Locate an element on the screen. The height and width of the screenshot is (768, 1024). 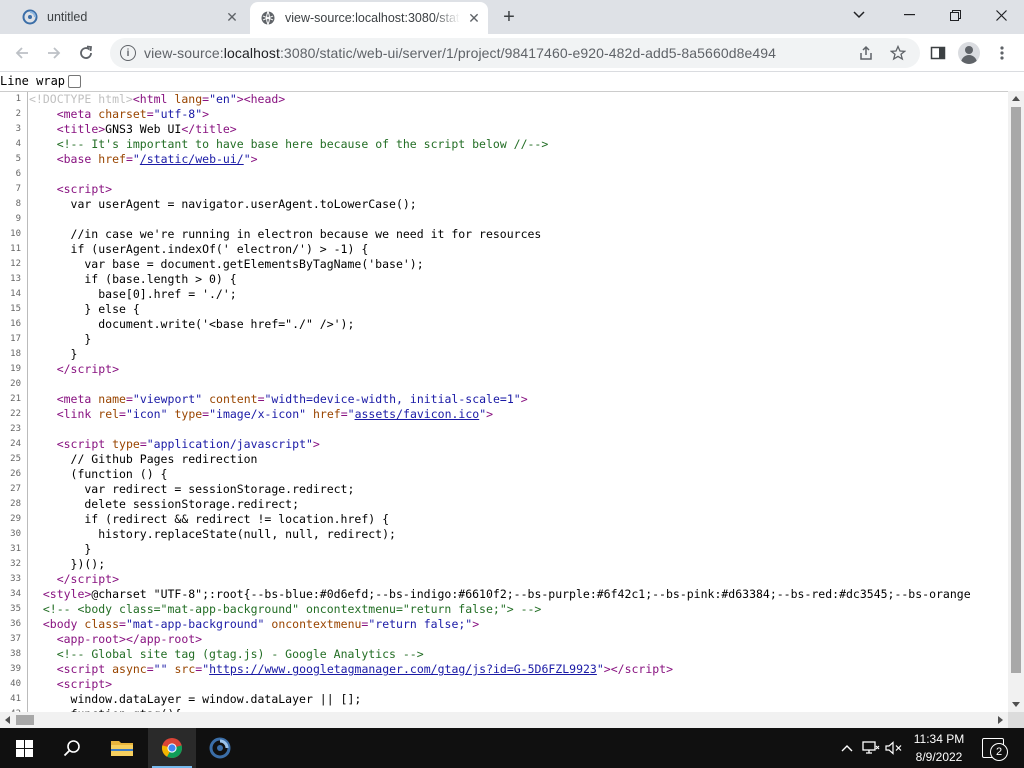
source-code: <title>GNS3 Web UI</title> is located at coordinates (146, 129).